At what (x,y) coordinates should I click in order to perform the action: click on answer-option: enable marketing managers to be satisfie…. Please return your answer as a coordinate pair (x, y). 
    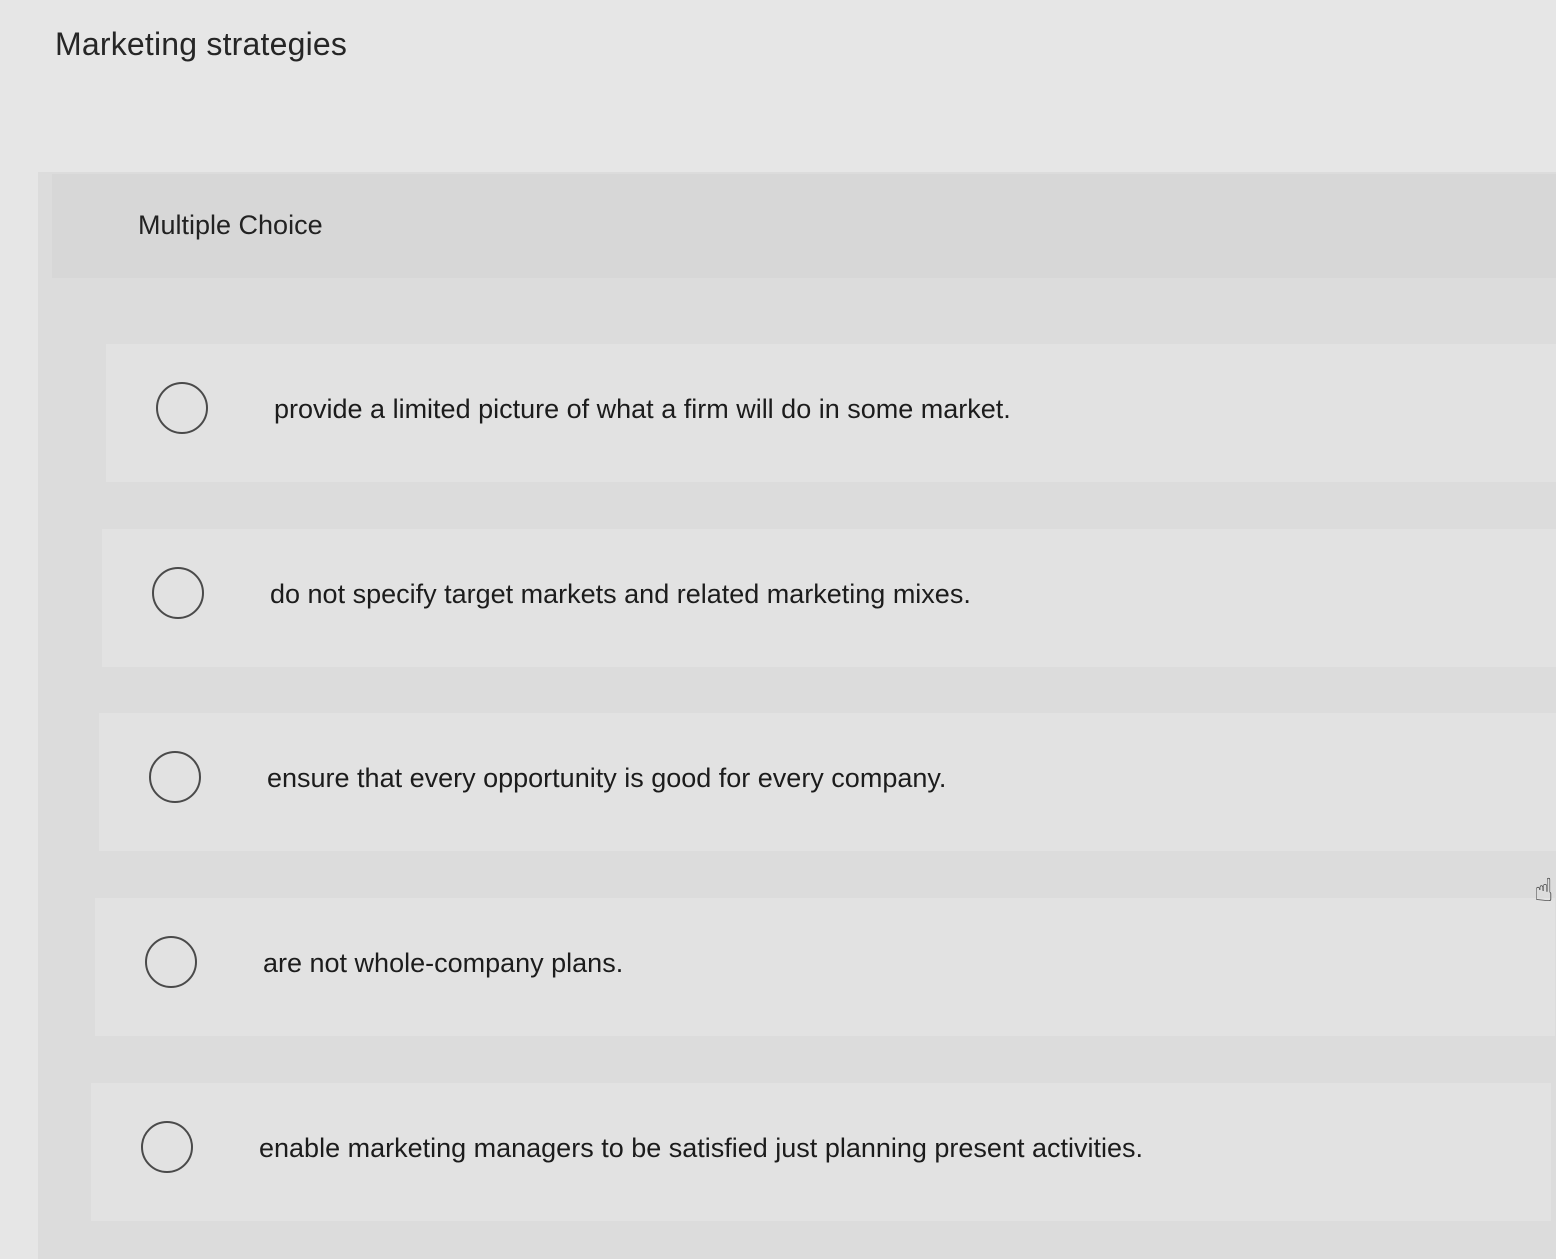
    Looking at the image, I should click on (821, 1152).